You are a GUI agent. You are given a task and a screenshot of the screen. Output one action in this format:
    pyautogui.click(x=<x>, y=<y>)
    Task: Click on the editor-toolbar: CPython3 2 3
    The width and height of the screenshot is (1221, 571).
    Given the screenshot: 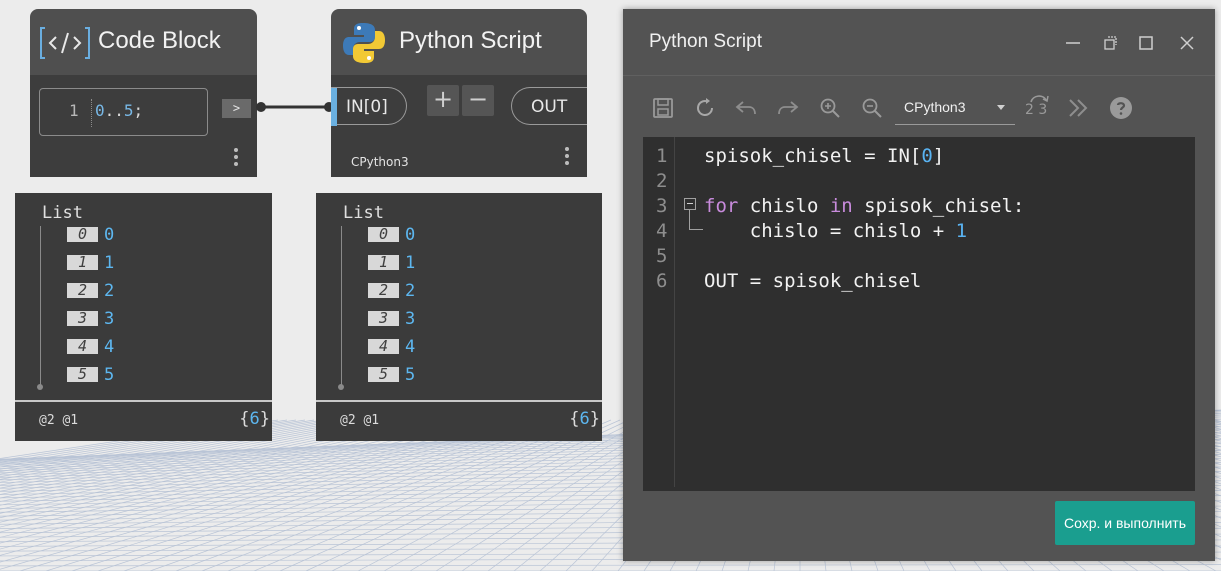 What is the action you would take?
    pyautogui.click(x=919, y=106)
    